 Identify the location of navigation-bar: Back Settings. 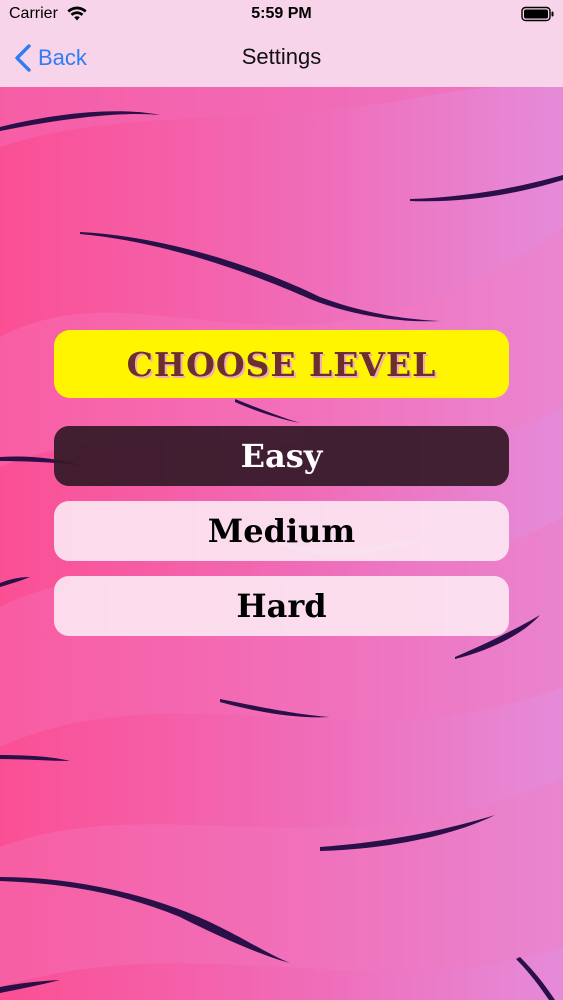
(281, 58).